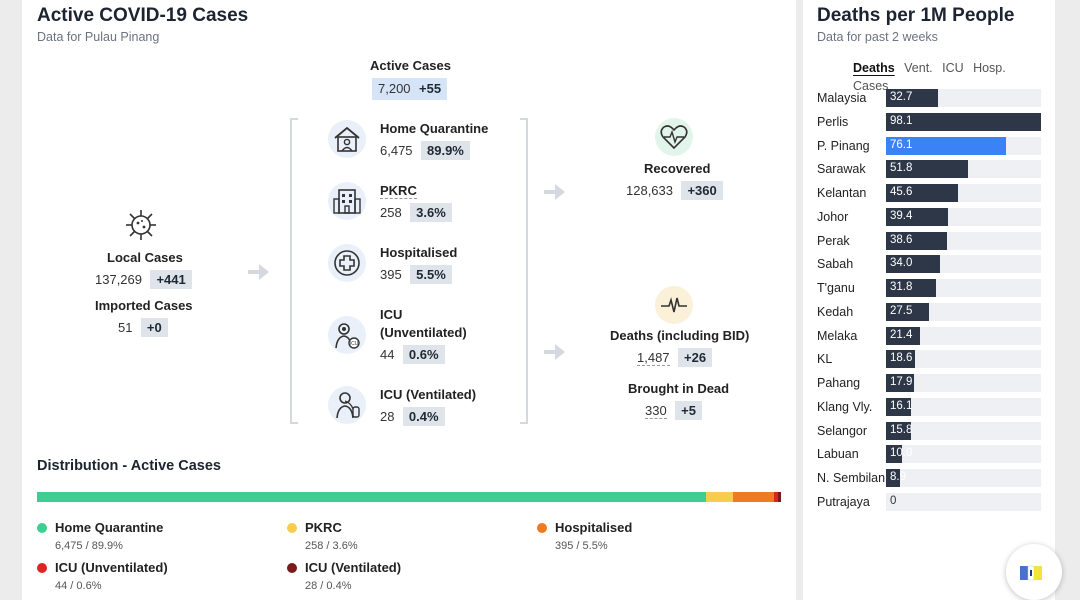 The width and height of the screenshot is (1080, 600). What do you see at coordinates (328, 586) in the screenshot?
I see `legend-sub: 28 / 0.4%` at bounding box center [328, 586].